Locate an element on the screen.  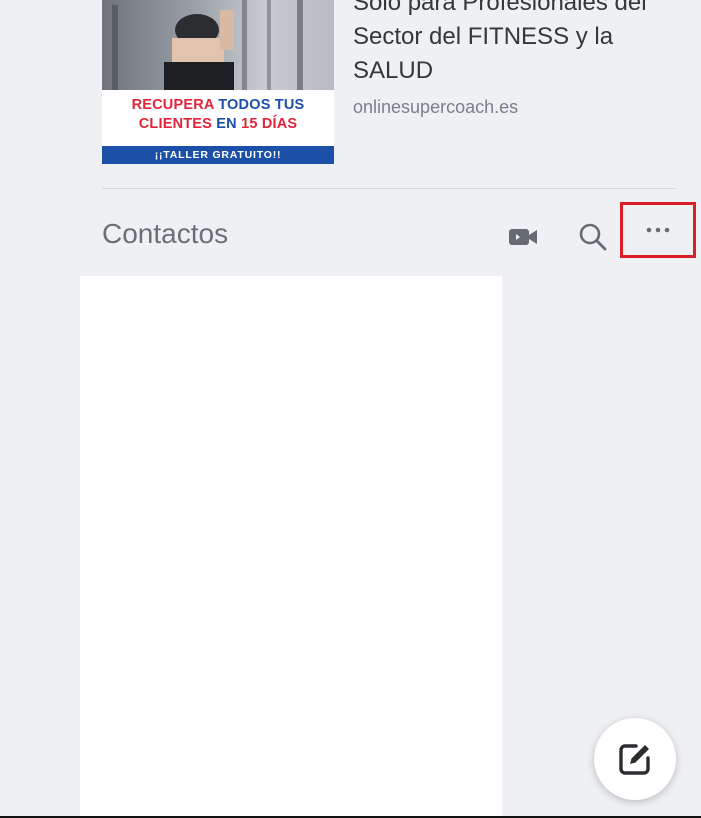
contacts-title: Contactos is located at coordinates (165, 233).